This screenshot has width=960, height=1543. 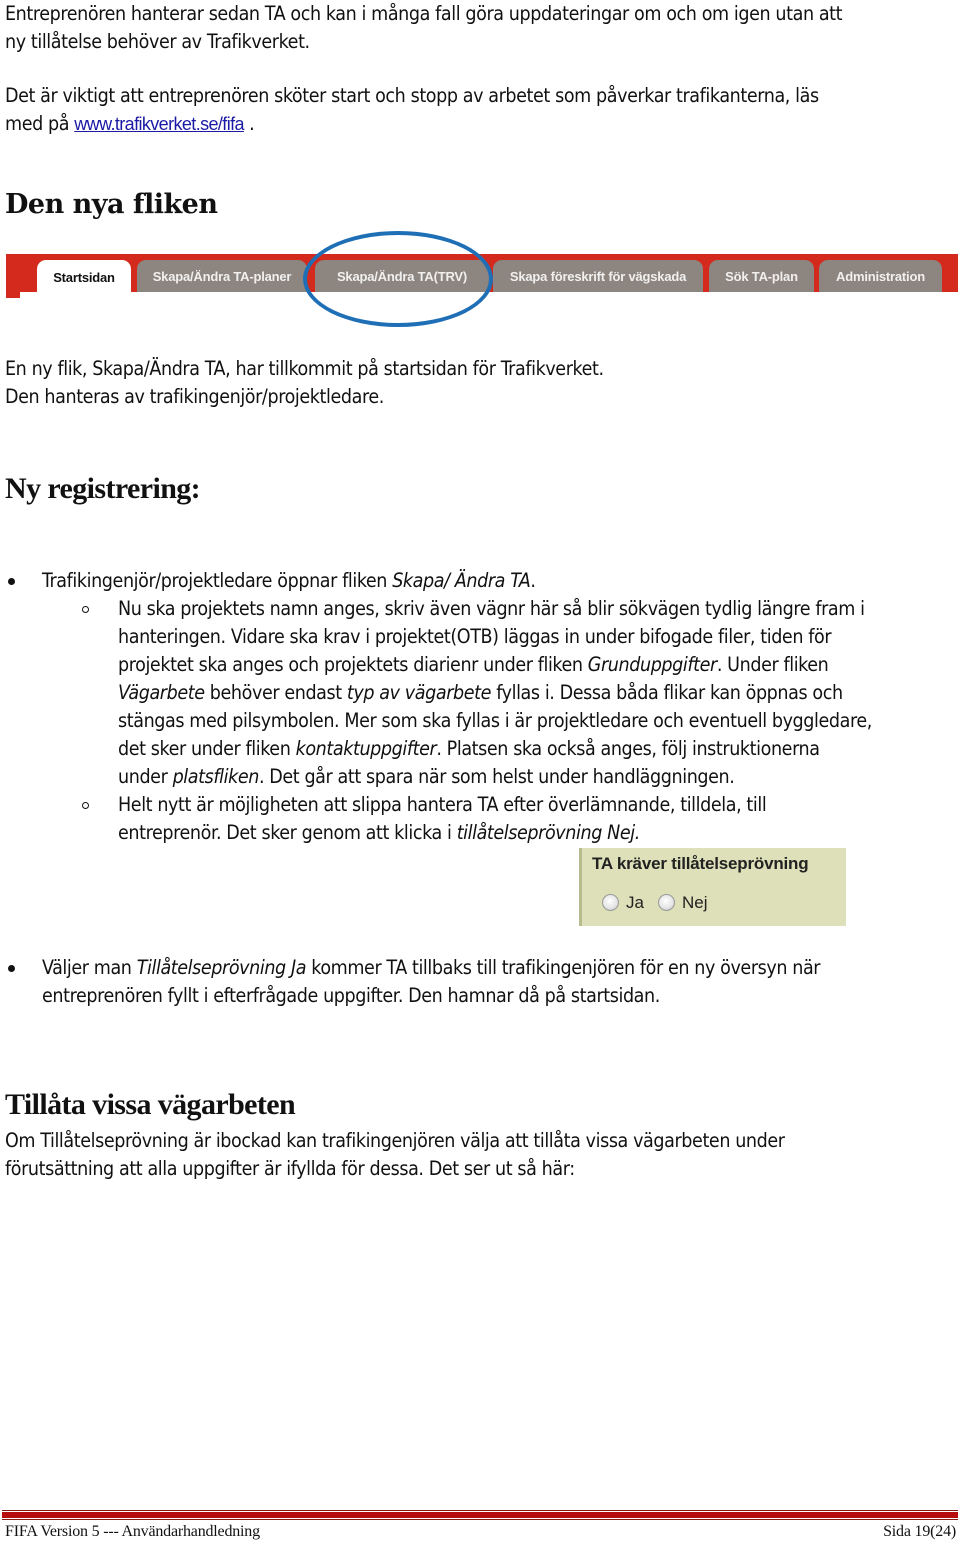 I want to click on emphasis: Grunduppgifter, so click(x=652, y=664).